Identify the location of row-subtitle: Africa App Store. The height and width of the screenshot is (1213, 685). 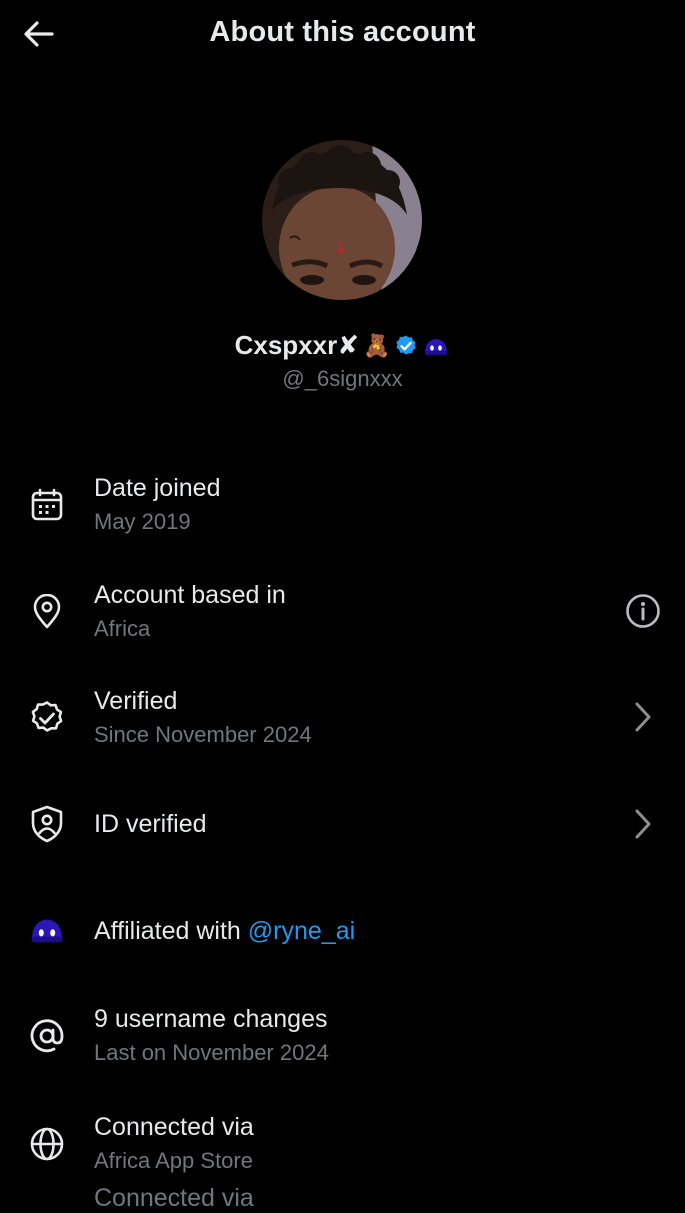
(173, 1160).